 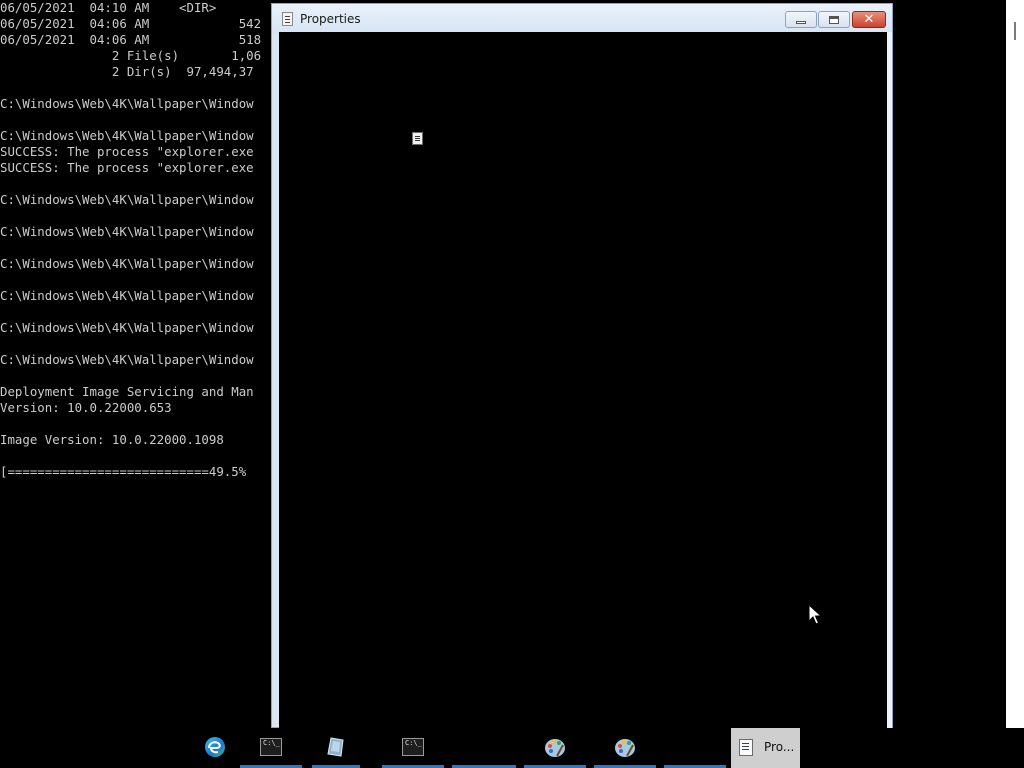 I want to click on console-scroll-thumb, so click(x=1015, y=31).